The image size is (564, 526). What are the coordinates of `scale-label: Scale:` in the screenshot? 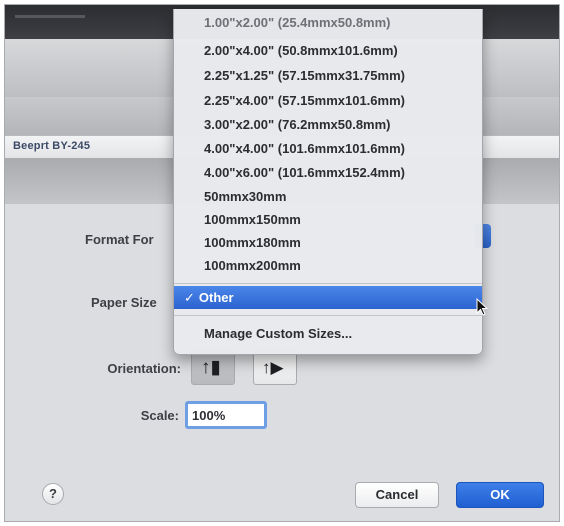 It's located at (159, 415).